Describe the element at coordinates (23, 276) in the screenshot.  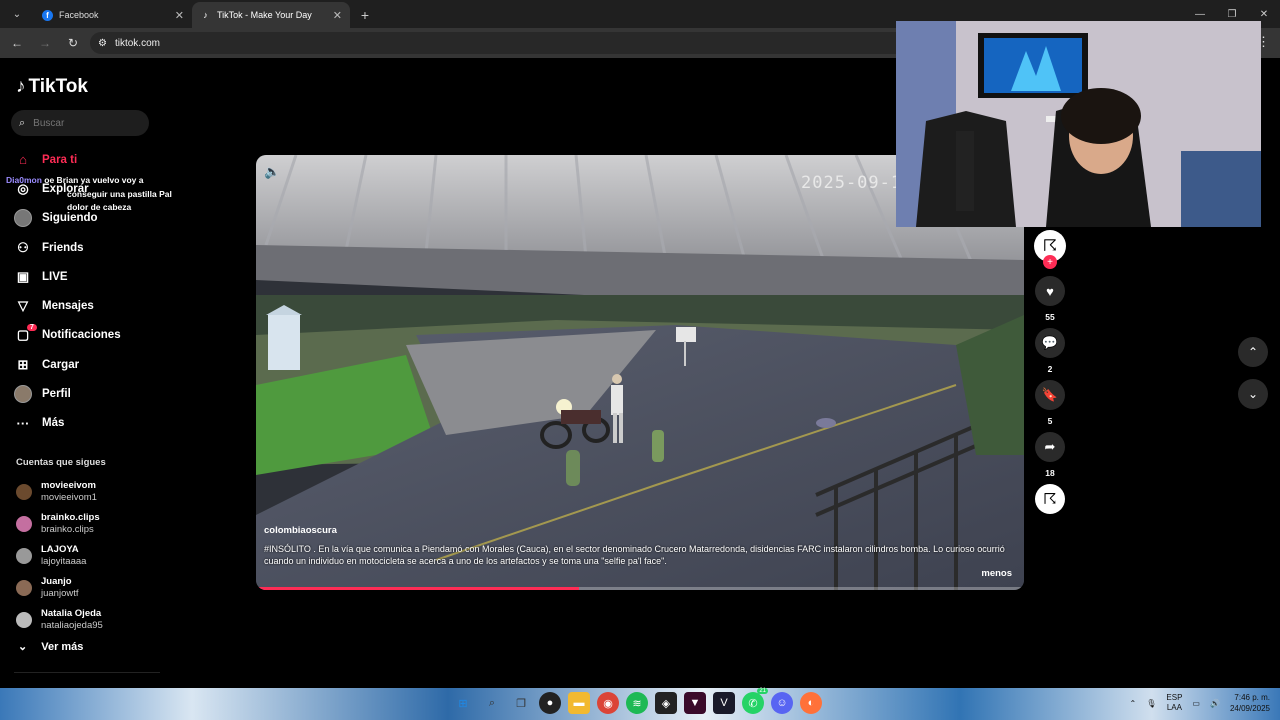
I see `live-icon: ▣` at that location.